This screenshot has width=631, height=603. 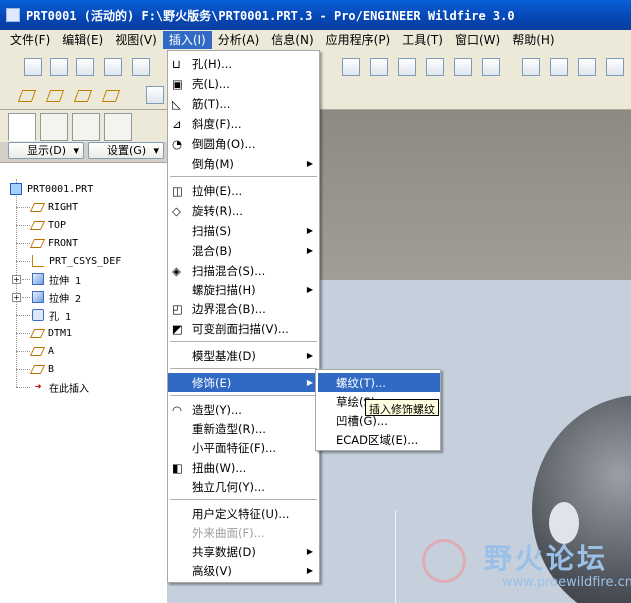 I want to click on menu-item-chamfer: 倒角(M) ▶, so click(x=243, y=163).